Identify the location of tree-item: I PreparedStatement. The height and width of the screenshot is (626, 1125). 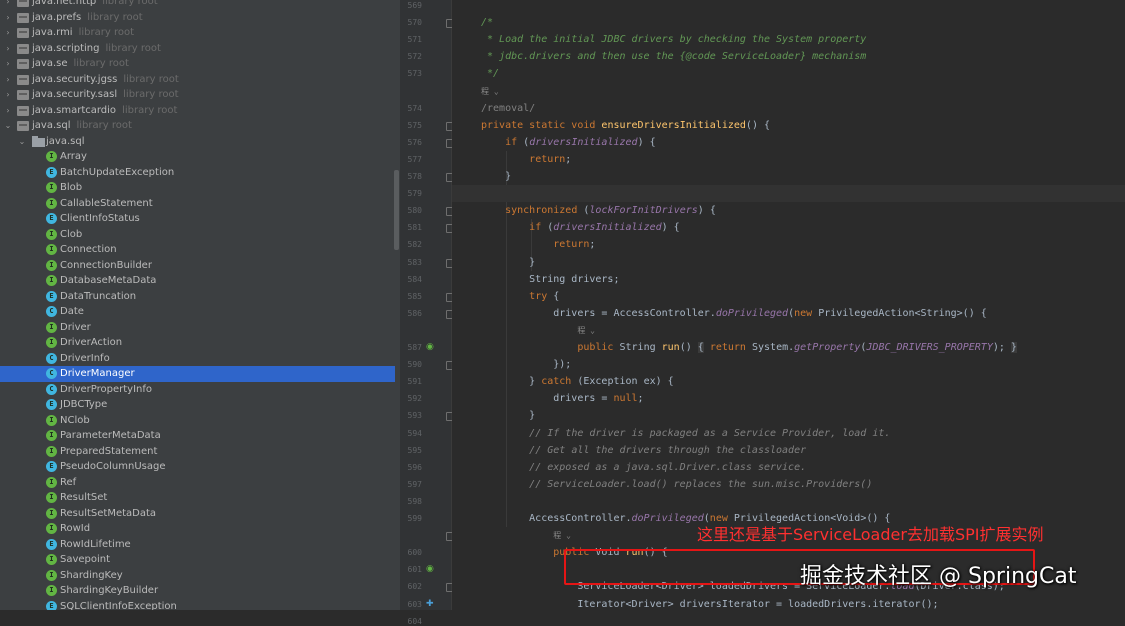
(197, 452).